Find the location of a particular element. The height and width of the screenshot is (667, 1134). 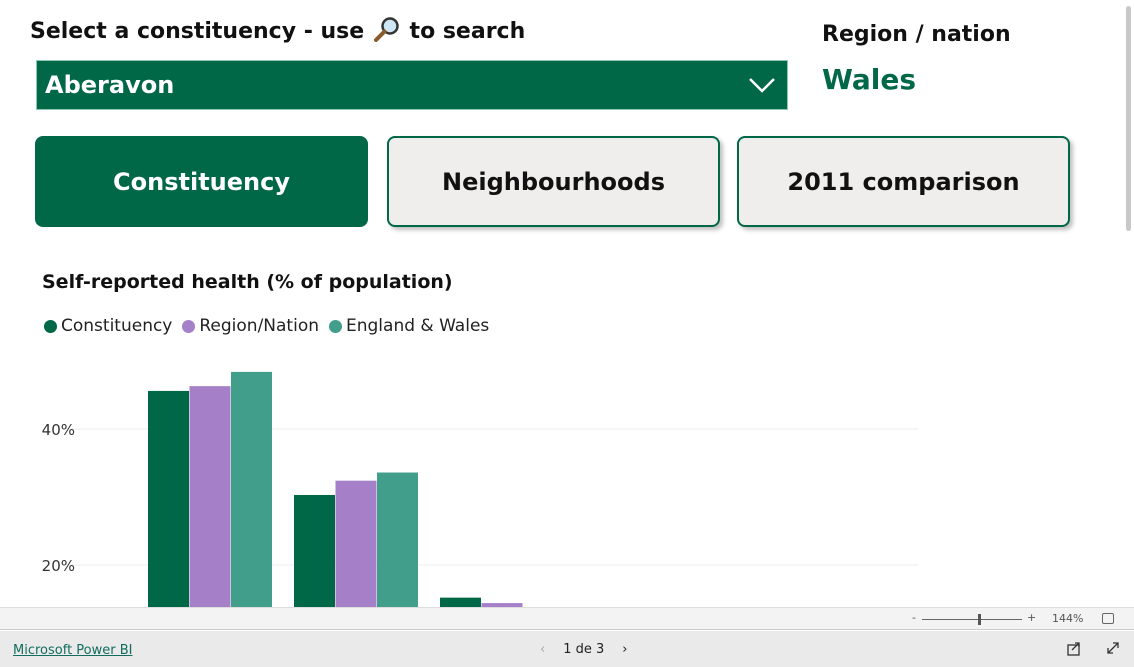

legend-constituency: Constituency is located at coordinates (108, 326).